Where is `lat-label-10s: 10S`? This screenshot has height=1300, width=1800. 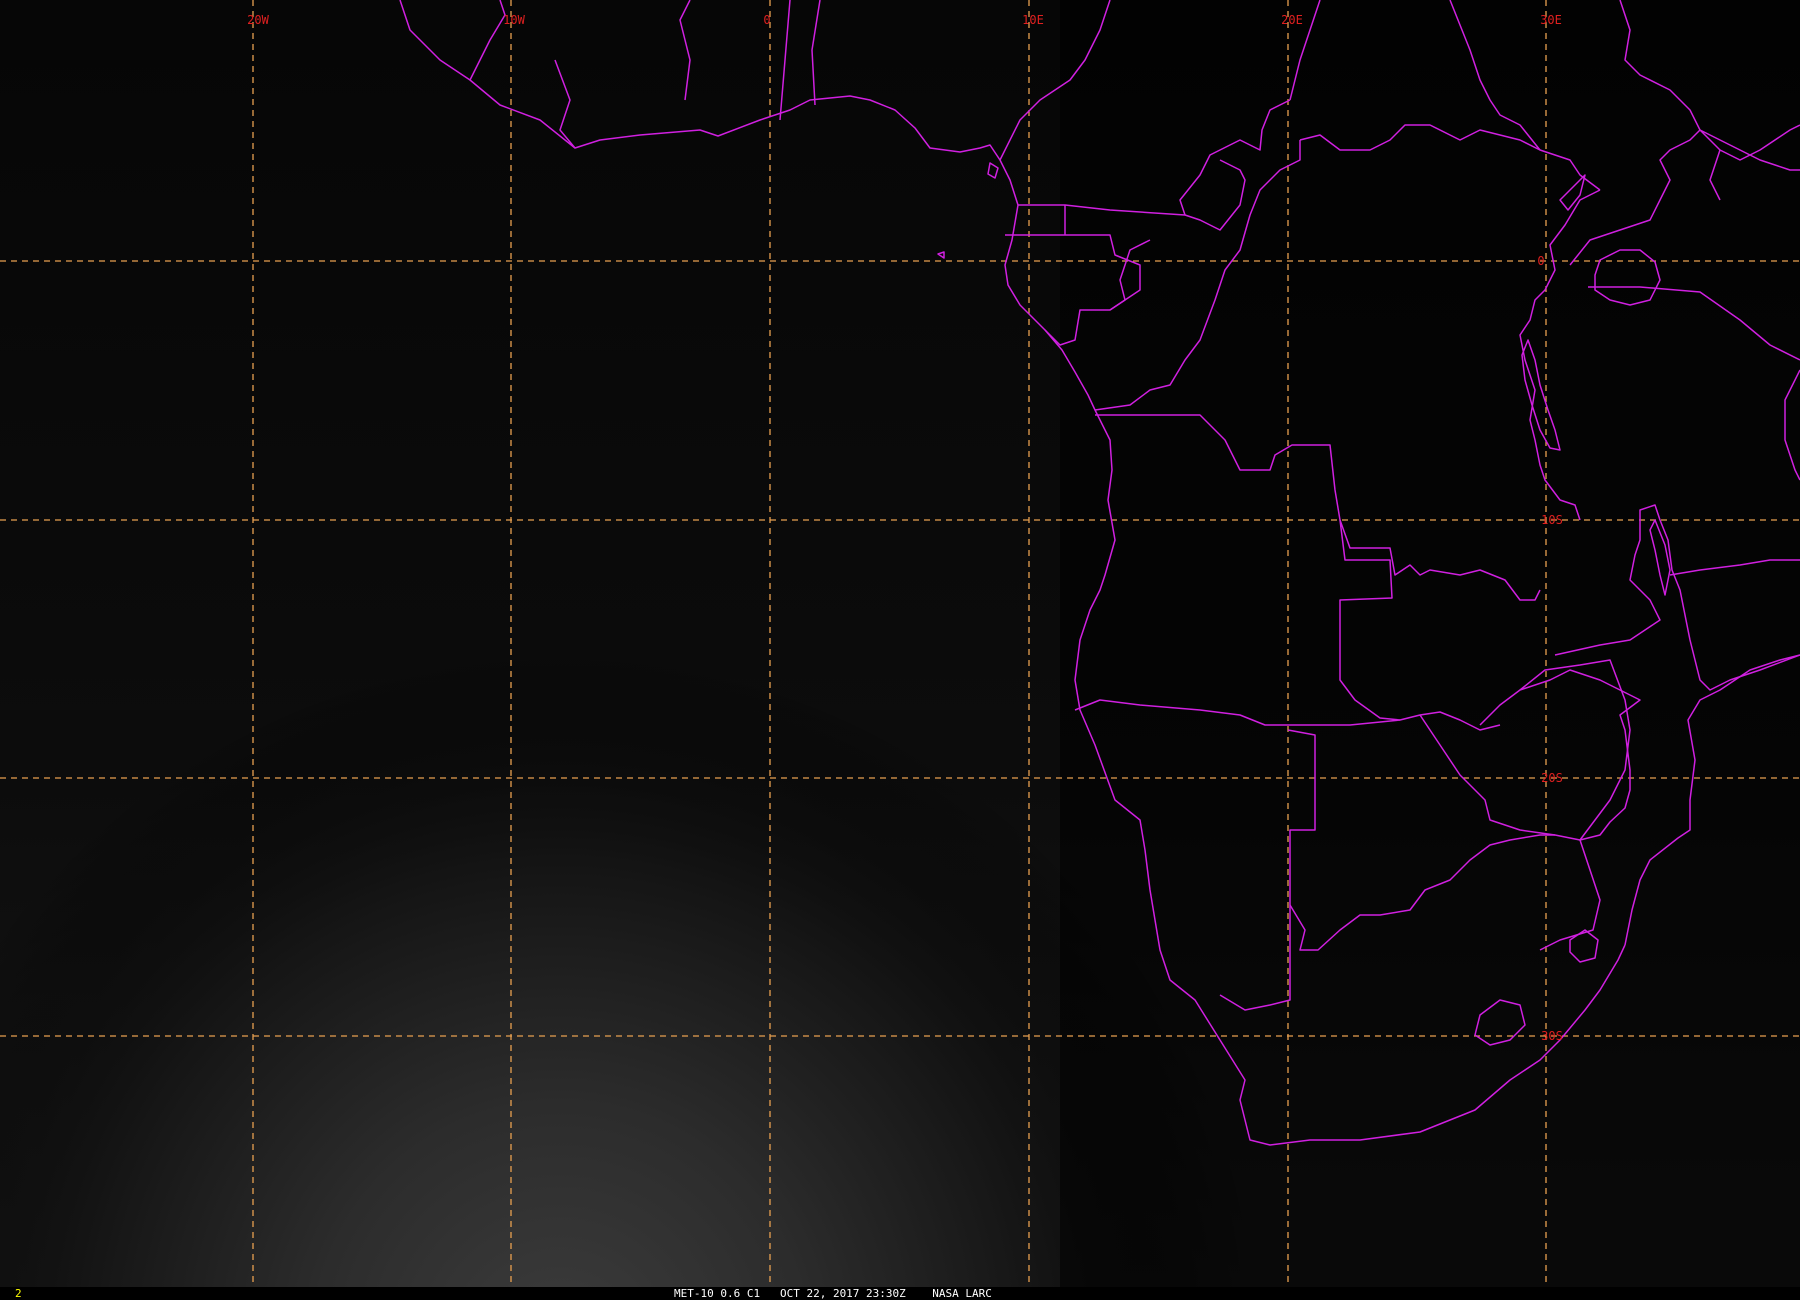 lat-label-10s: 10S is located at coordinates (1552, 520).